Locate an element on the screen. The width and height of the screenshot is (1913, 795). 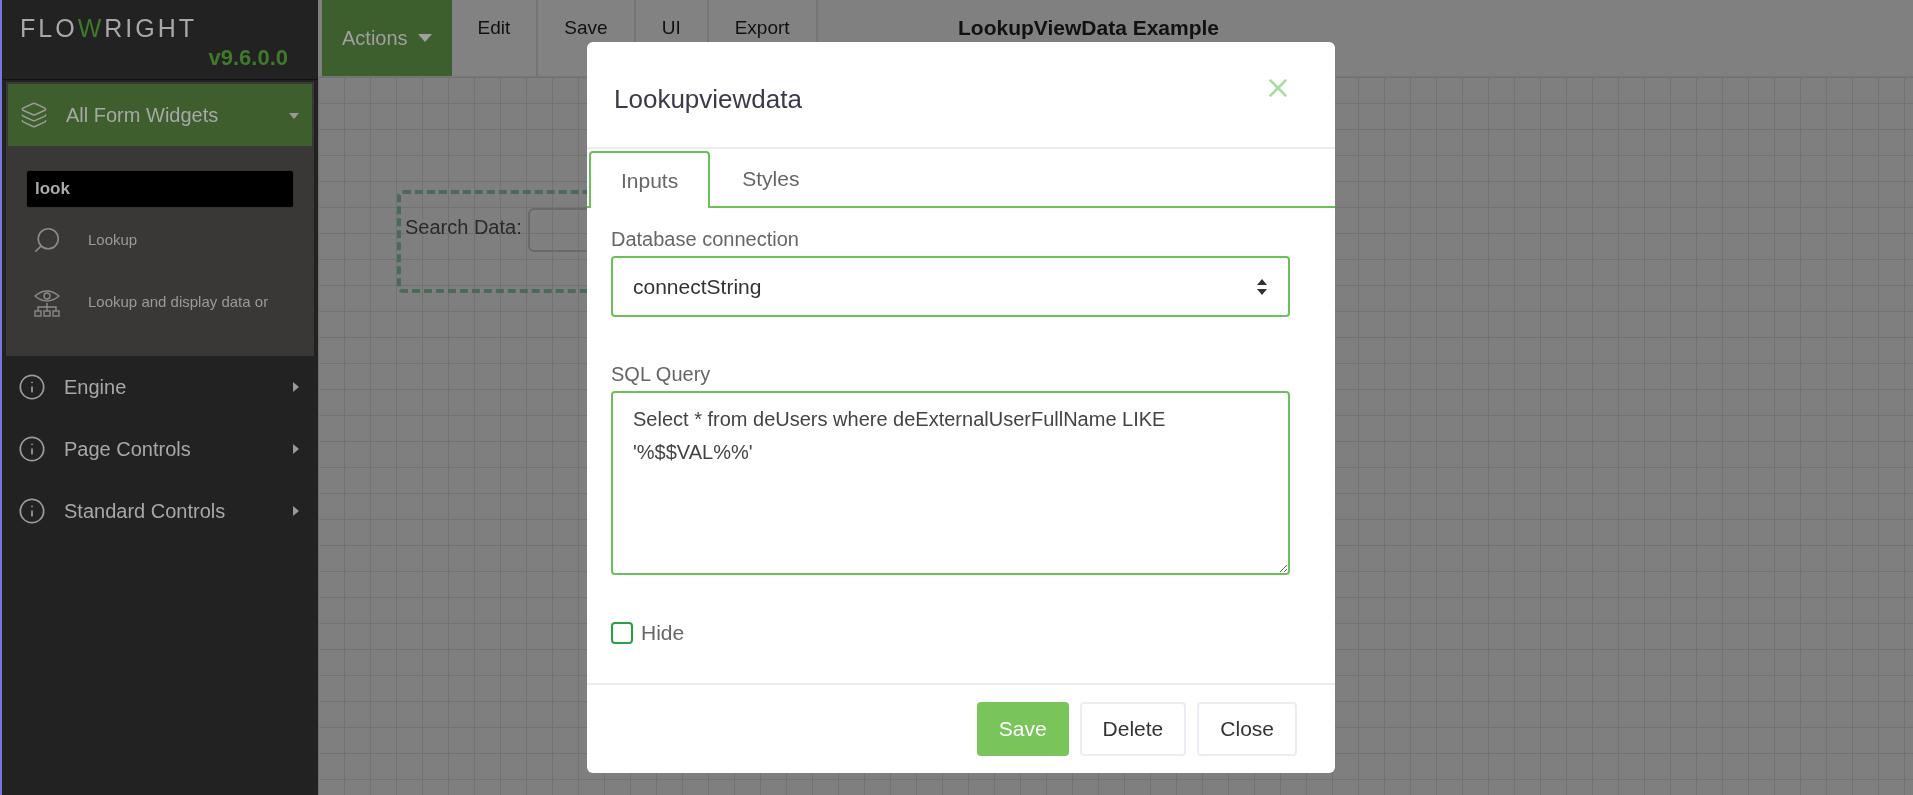
magnifier-icon is located at coordinates (47, 240).